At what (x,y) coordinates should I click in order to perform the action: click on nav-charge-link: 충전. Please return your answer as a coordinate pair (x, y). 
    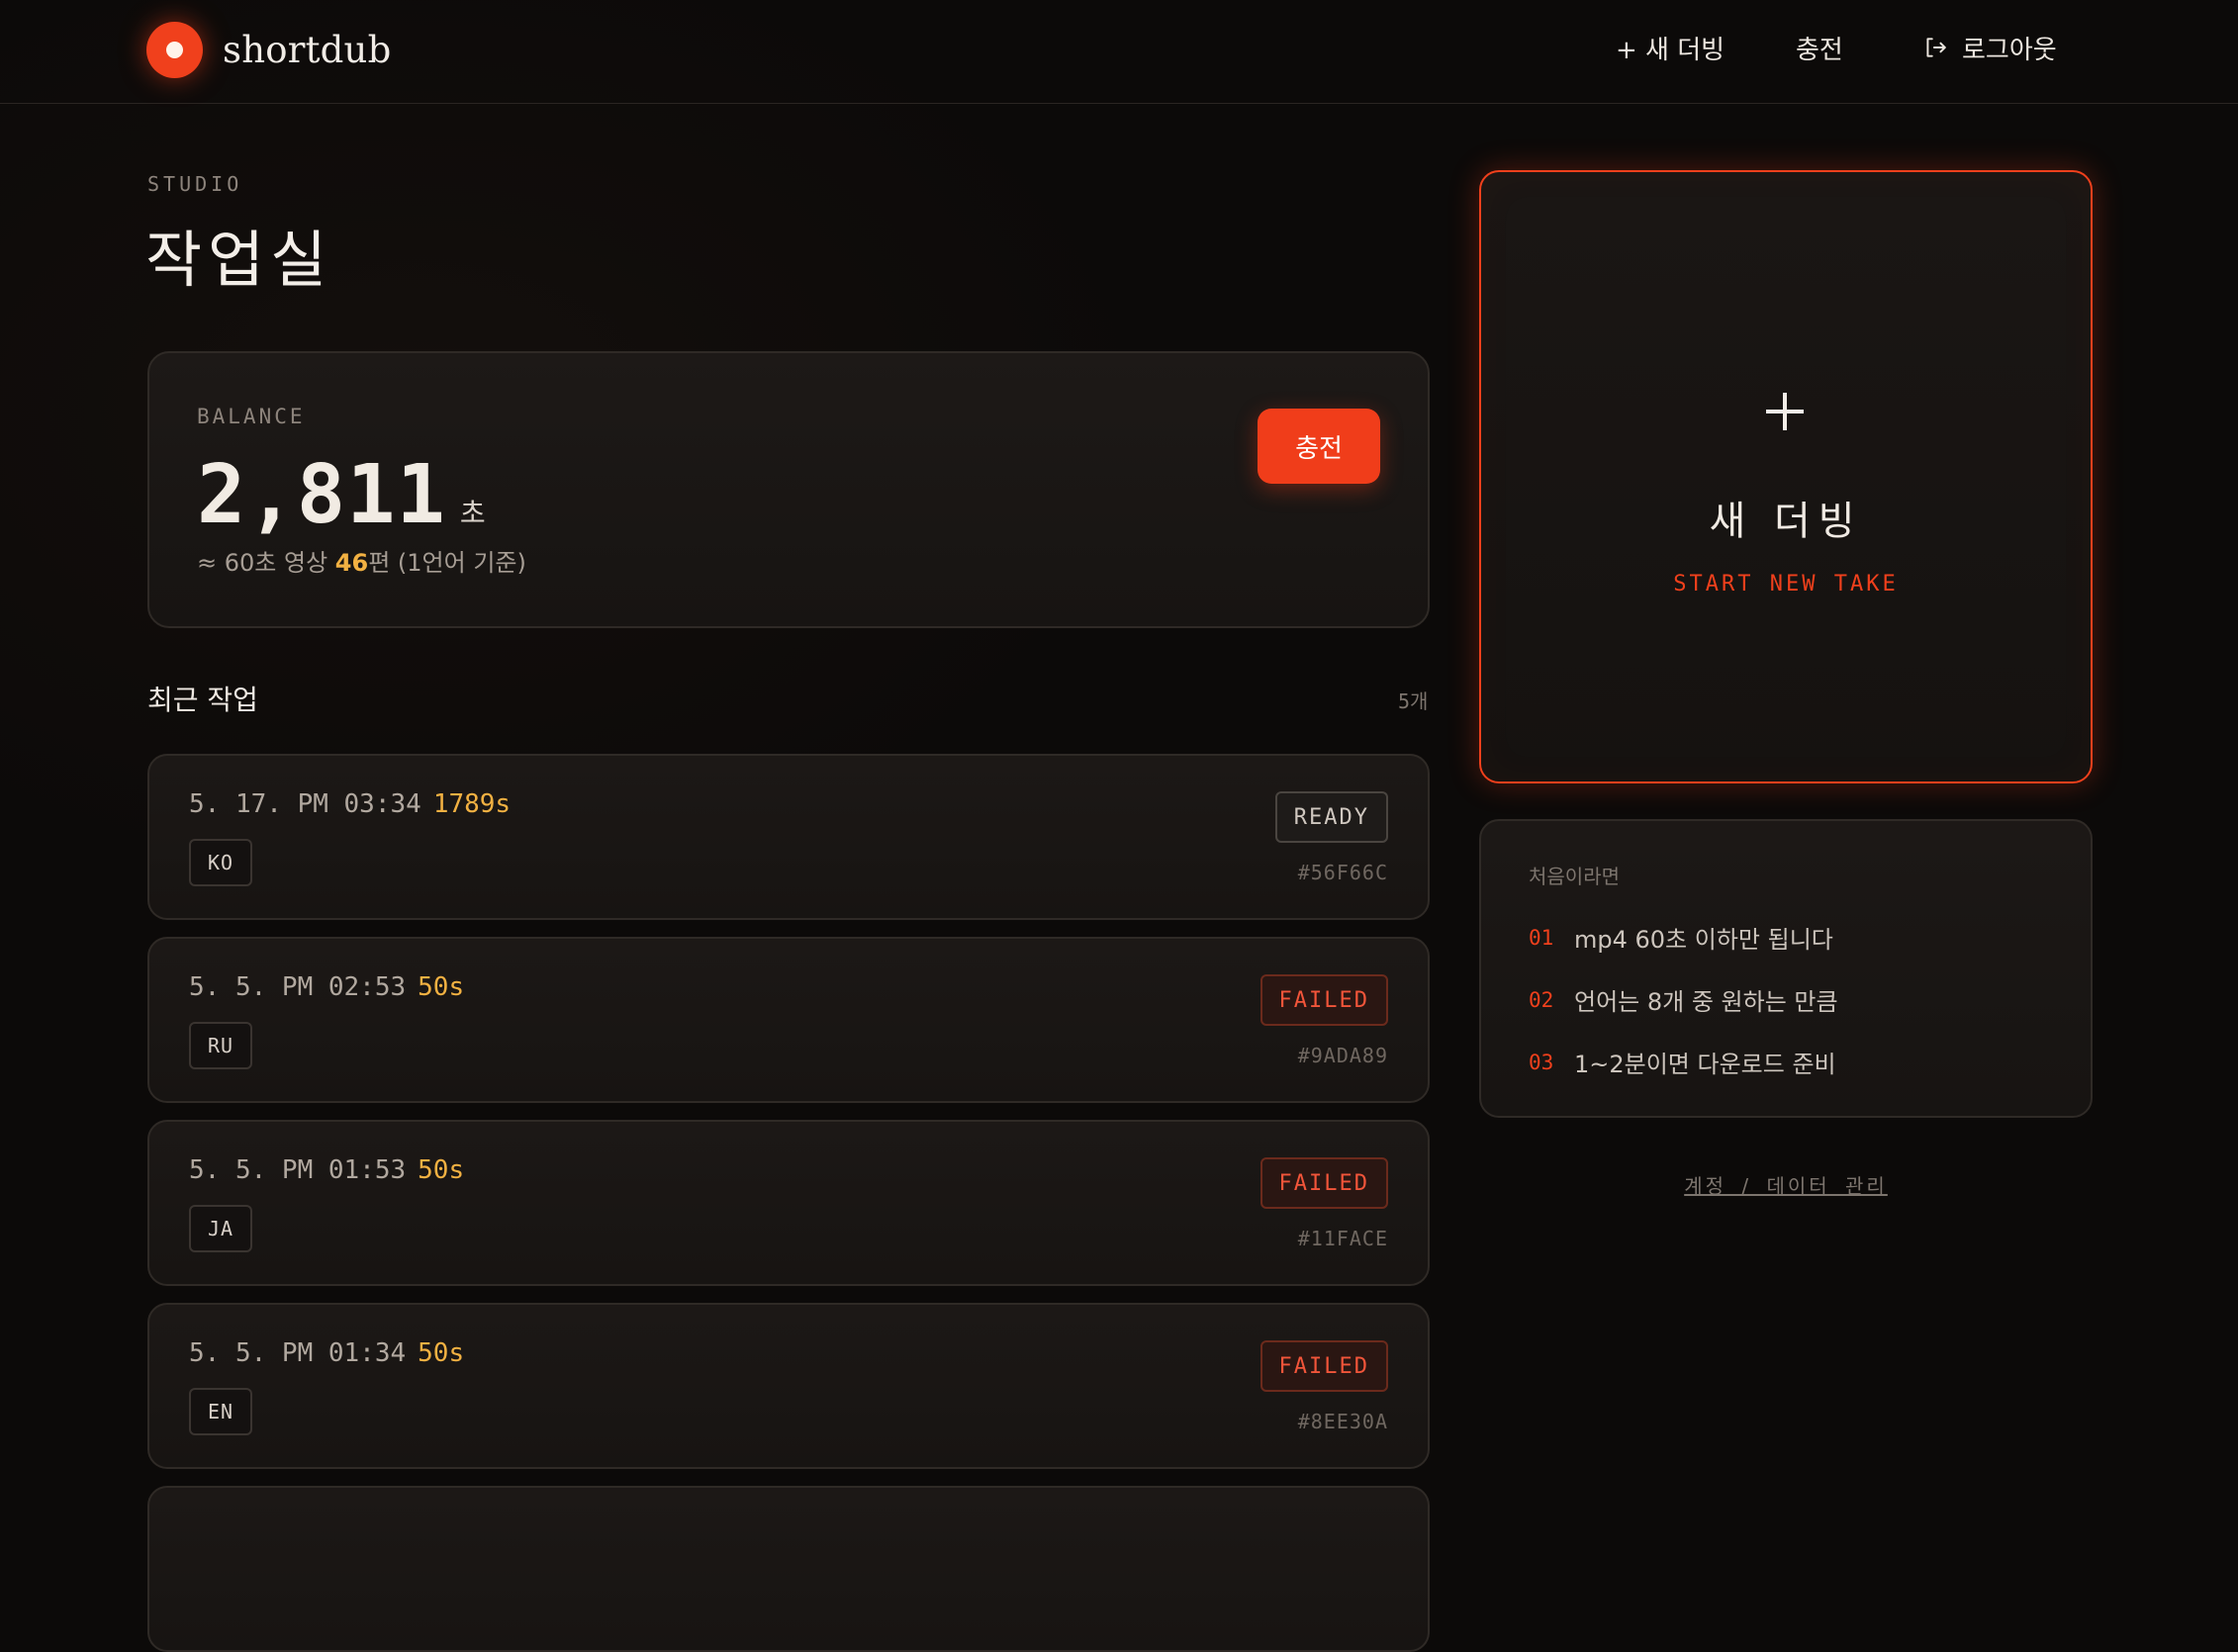
    Looking at the image, I should click on (1819, 47).